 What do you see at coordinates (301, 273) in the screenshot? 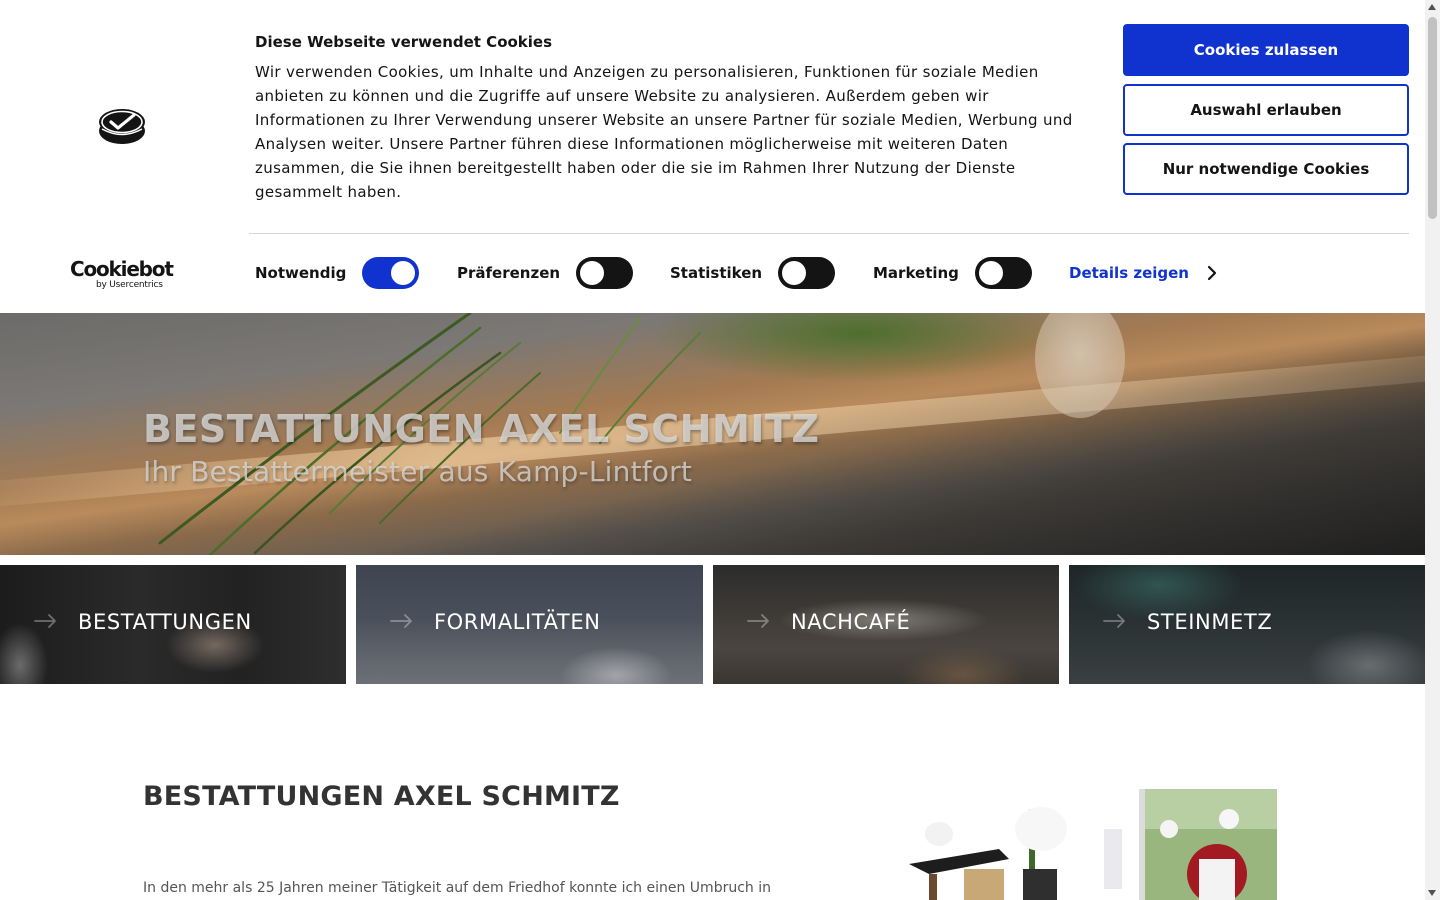
I see `toggle-label-necessary: Notwendig` at bounding box center [301, 273].